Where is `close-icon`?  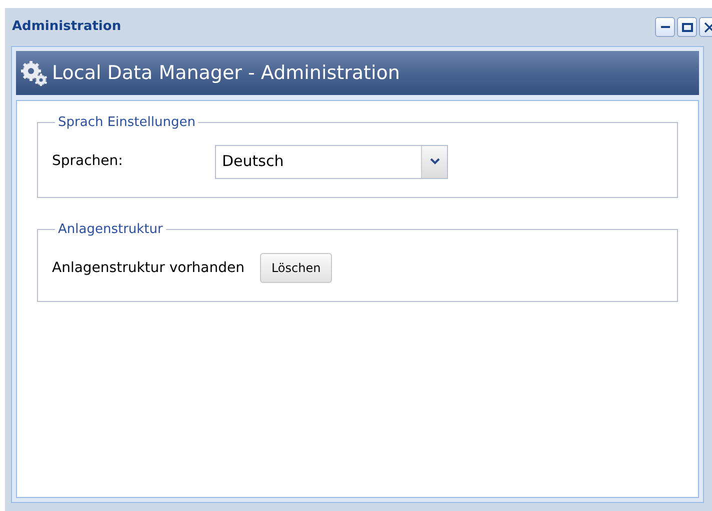
close-icon is located at coordinates (708, 27).